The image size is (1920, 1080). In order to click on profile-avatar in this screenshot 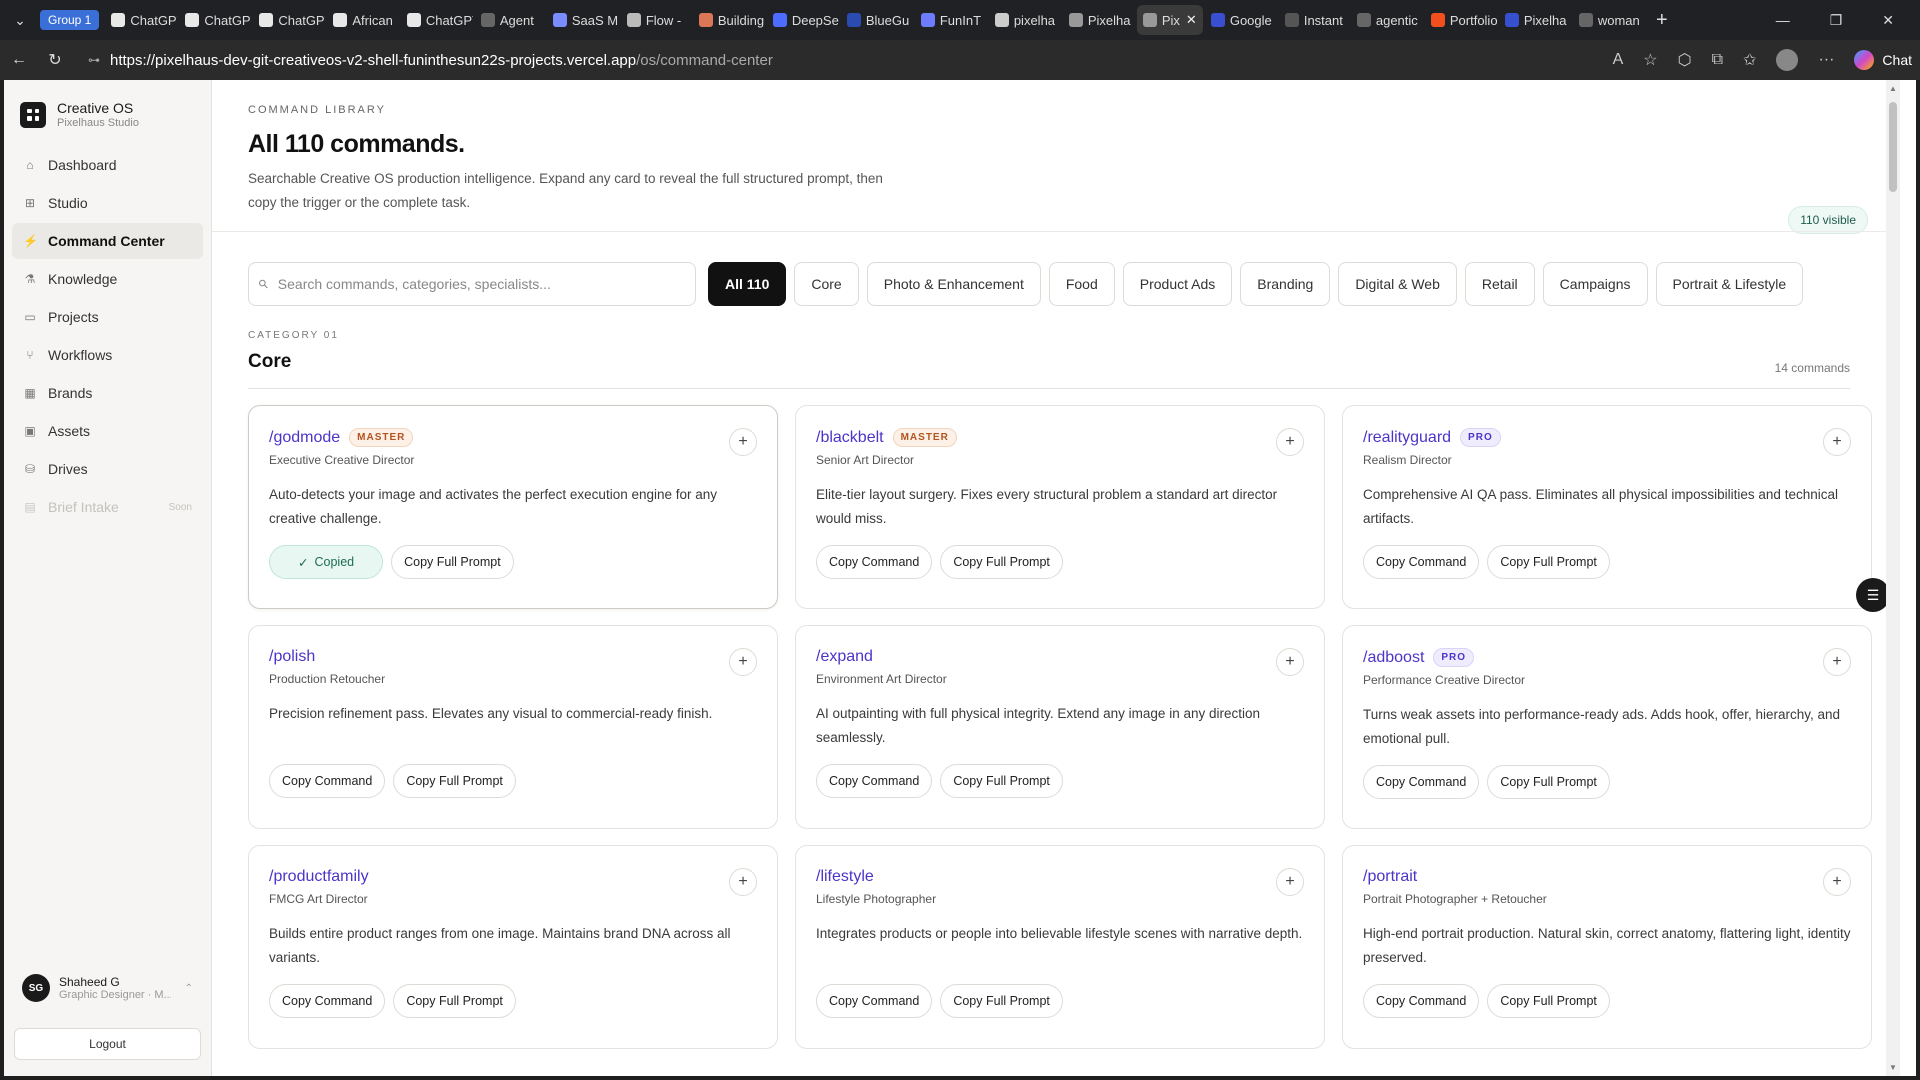, I will do `click(1787, 60)`.